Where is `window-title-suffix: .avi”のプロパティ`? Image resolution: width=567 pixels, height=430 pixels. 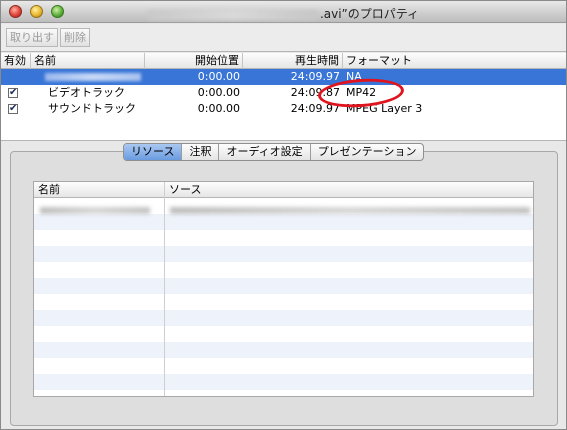 window-title-suffix: .avi”のプロパティ is located at coordinates (369, 14).